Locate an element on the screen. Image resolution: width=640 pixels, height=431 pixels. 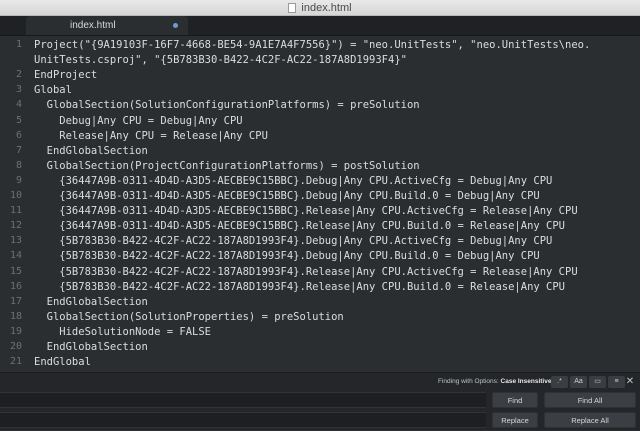
code-line: HideSolutionNode = FALSE is located at coordinates (122, 332).